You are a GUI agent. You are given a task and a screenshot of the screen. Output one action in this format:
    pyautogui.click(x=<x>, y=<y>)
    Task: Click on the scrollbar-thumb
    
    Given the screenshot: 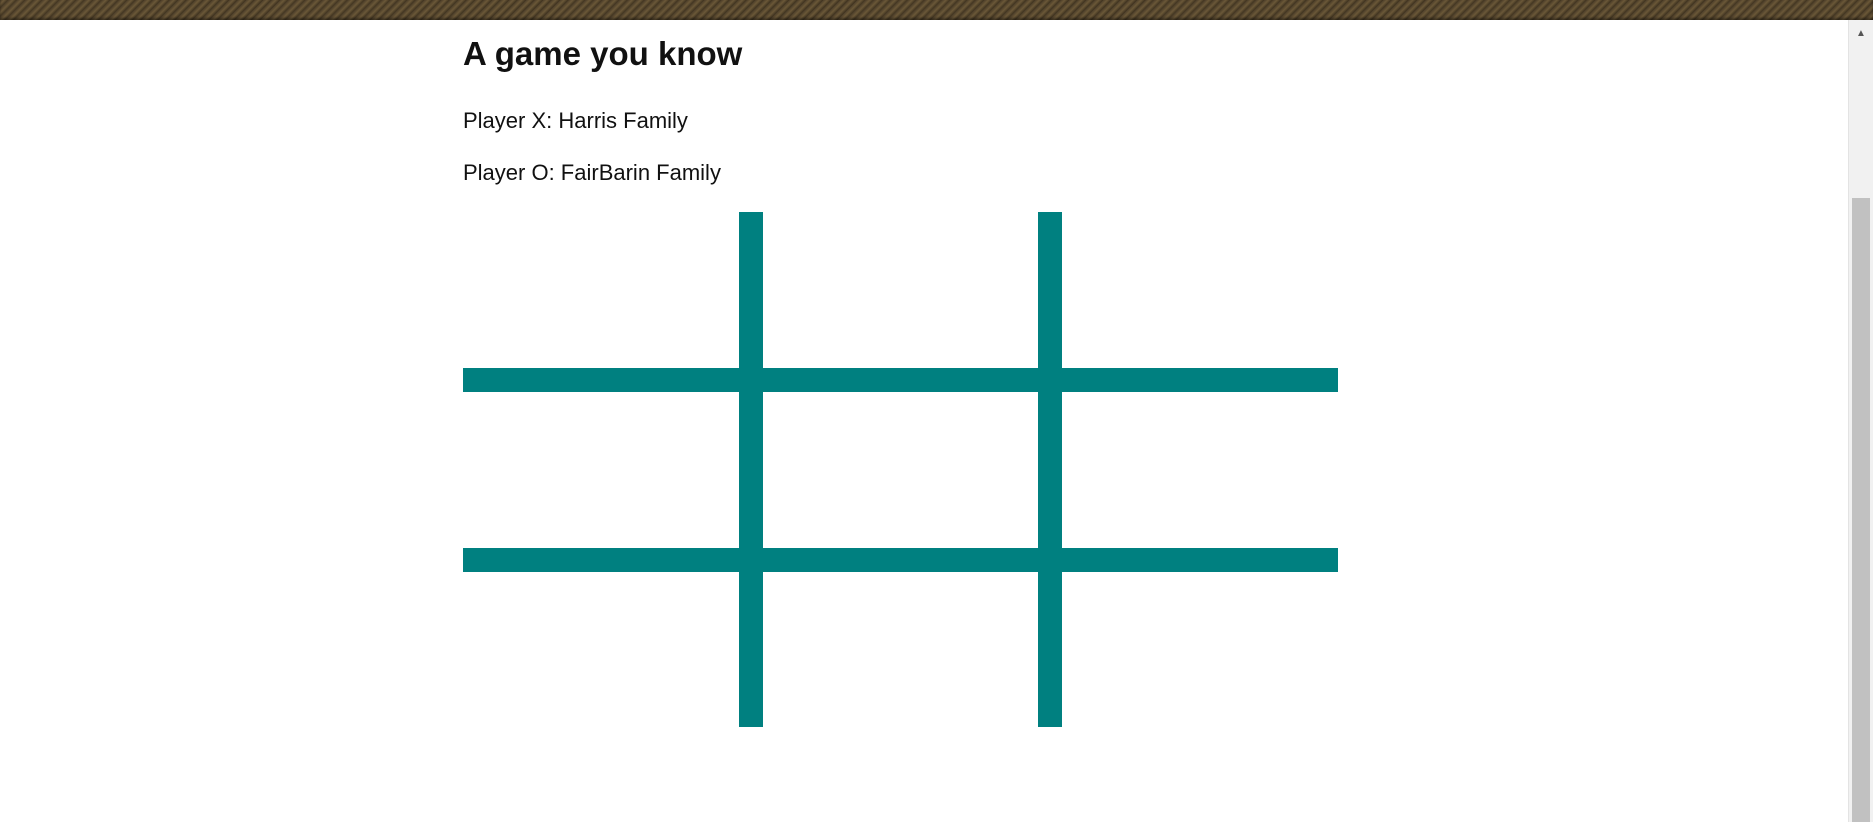 What is the action you would take?
    pyautogui.click(x=1861, y=510)
    